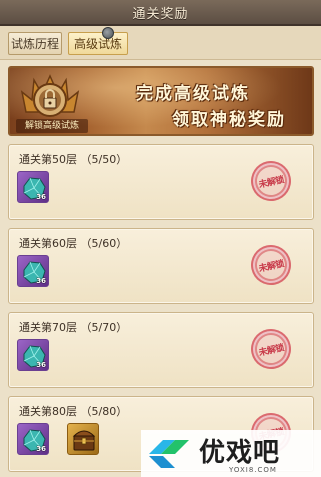 Image resolution: width=321 pixels, height=477 pixels. I want to click on banner-headline: 完成高级试炼, so click(193, 94).